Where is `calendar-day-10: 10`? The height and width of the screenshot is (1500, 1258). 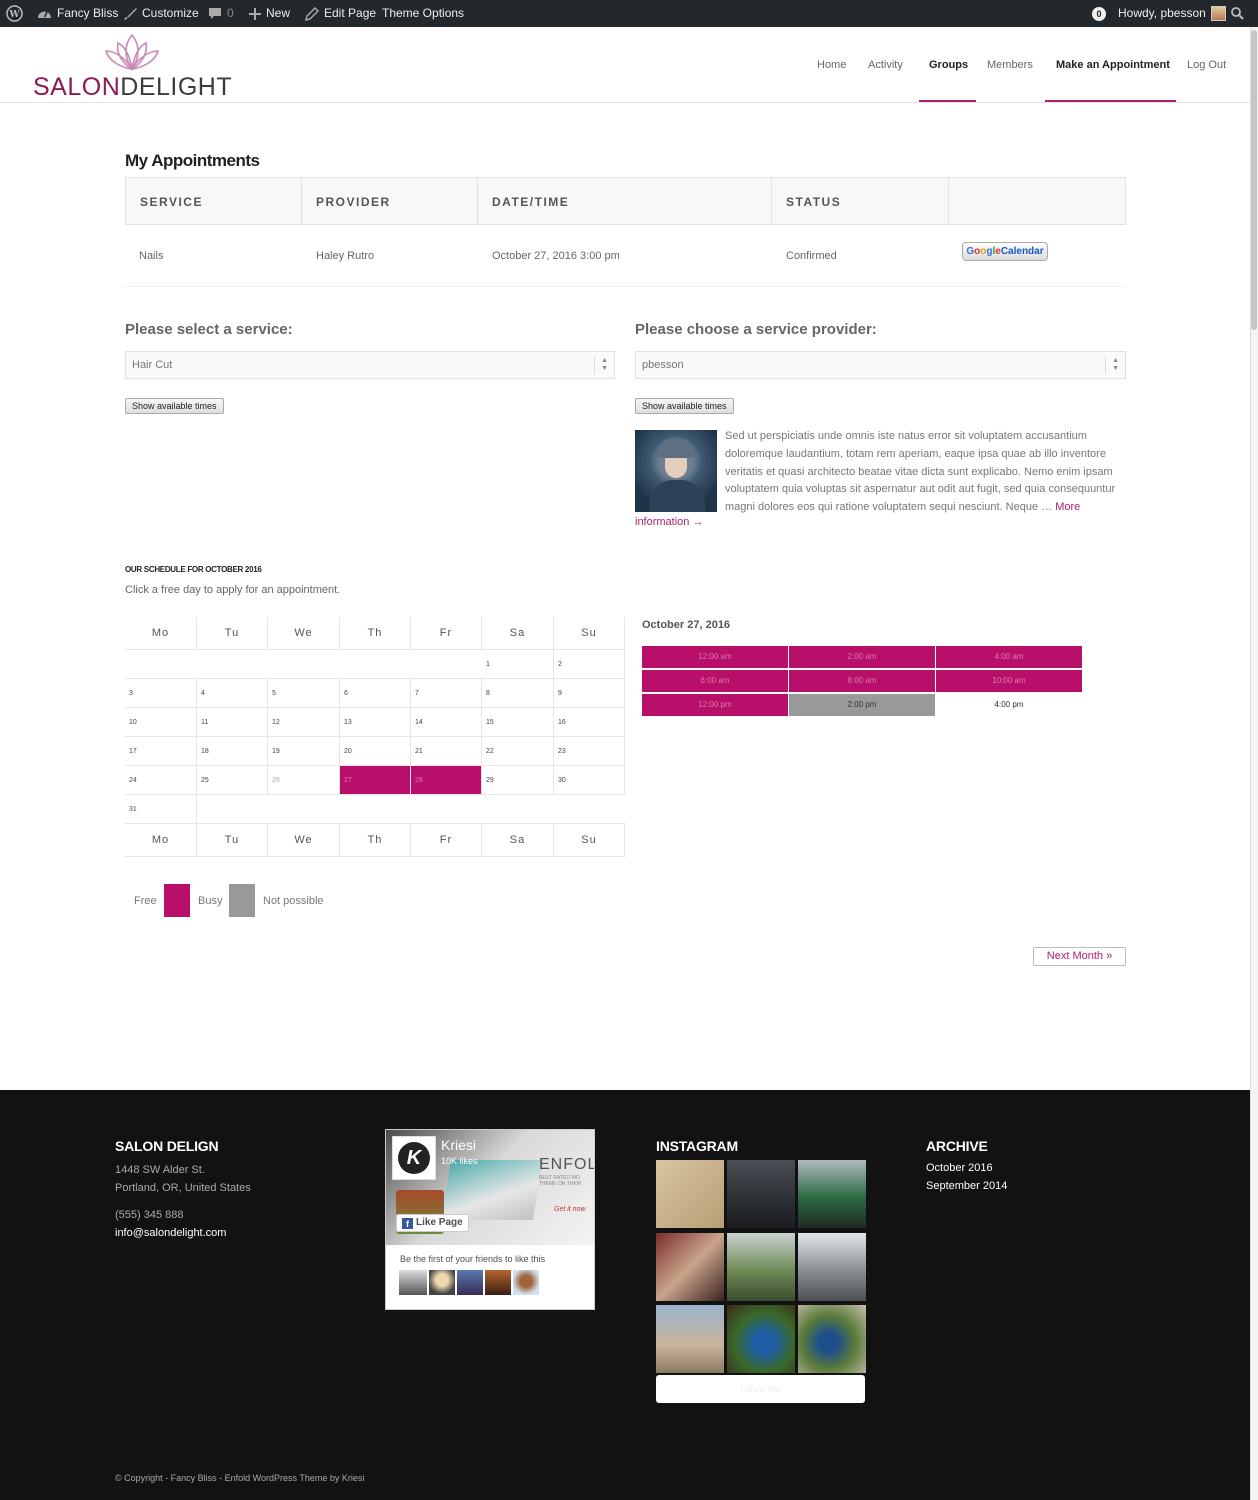
calendar-day-10: 10 is located at coordinates (161, 722).